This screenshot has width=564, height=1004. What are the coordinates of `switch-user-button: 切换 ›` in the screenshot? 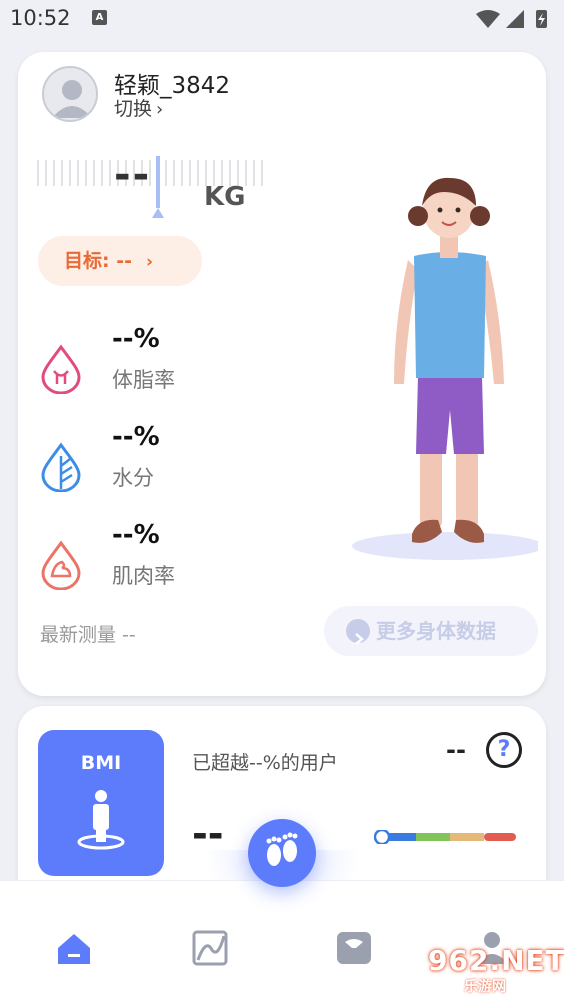 It's located at (138, 107).